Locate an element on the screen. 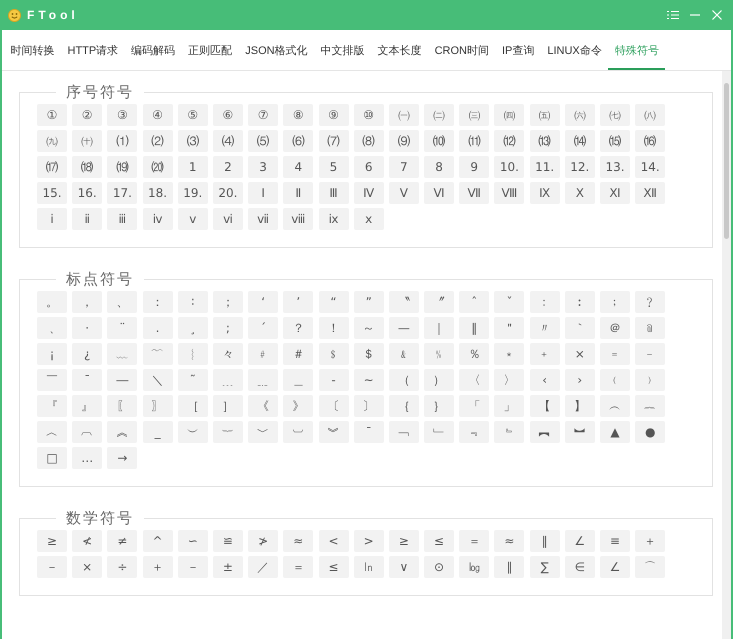 The width and height of the screenshot is (733, 639). symbol-button: ﹍ is located at coordinates (227, 380).